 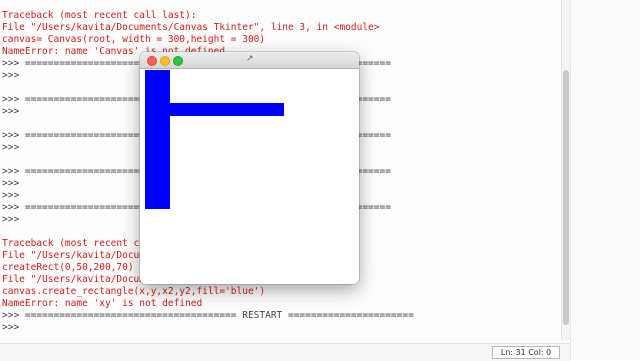 What do you see at coordinates (157, 139) in the screenshot?
I see `vertical-bar-rect` at bounding box center [157, 139].